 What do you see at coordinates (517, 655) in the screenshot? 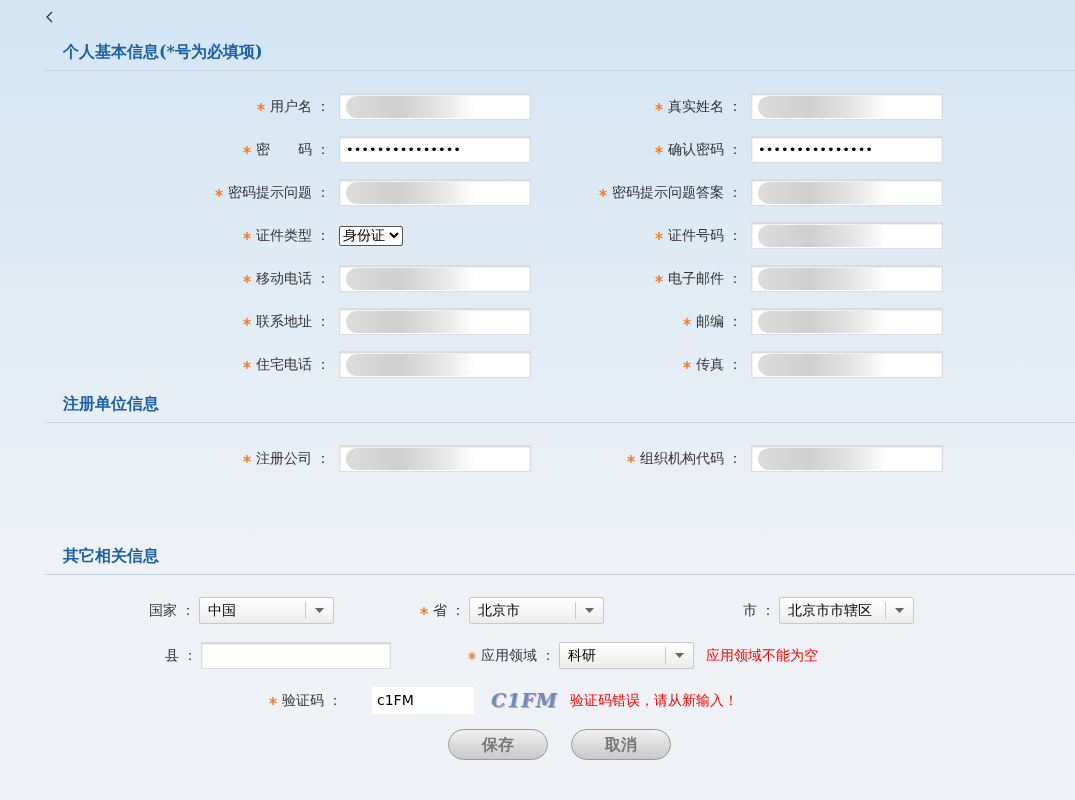
I see `field-label: 应用领域 ：` at bounding box center [517, 655].